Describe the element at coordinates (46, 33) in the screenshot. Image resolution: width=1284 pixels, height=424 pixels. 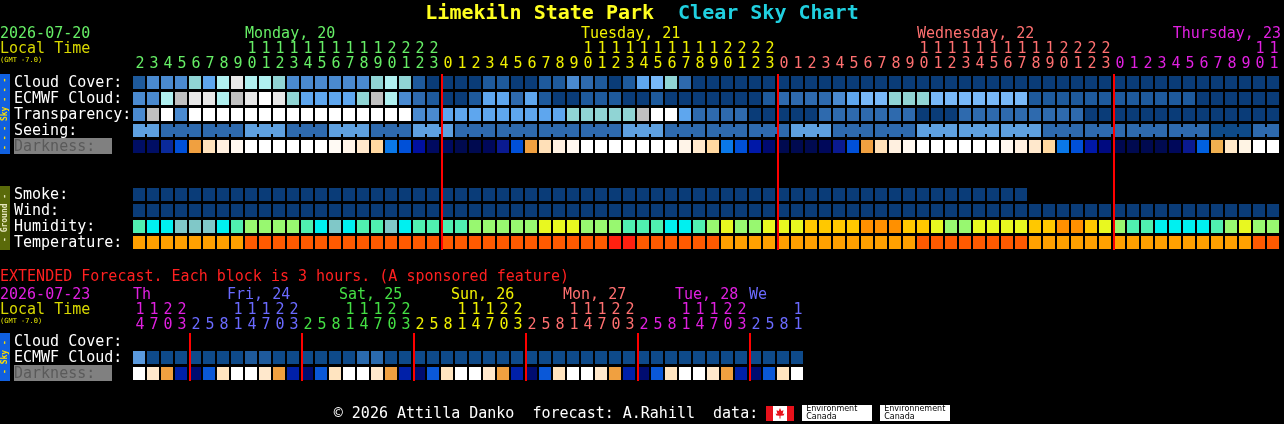
I see `forecast-date: 2026-07-20` at that location.